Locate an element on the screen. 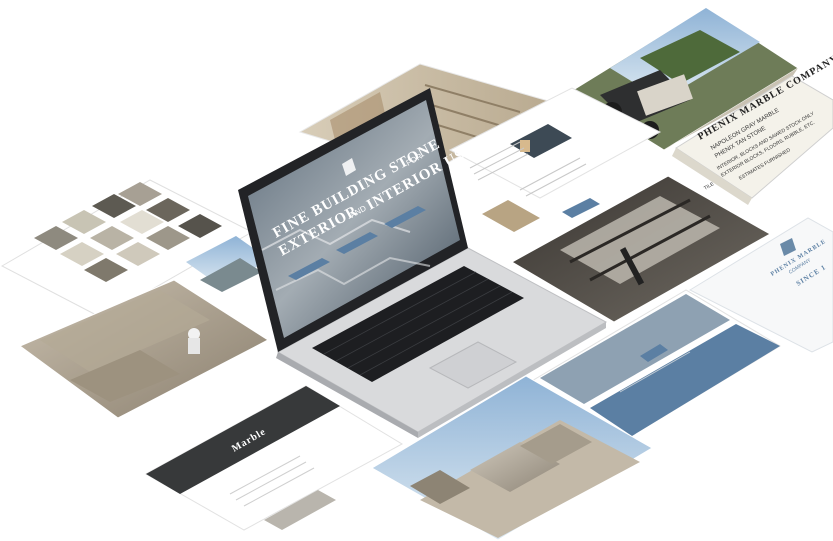 The width and height of the screenshot is (833, 541). article-read-more-button is located at coordinates (581, 208).